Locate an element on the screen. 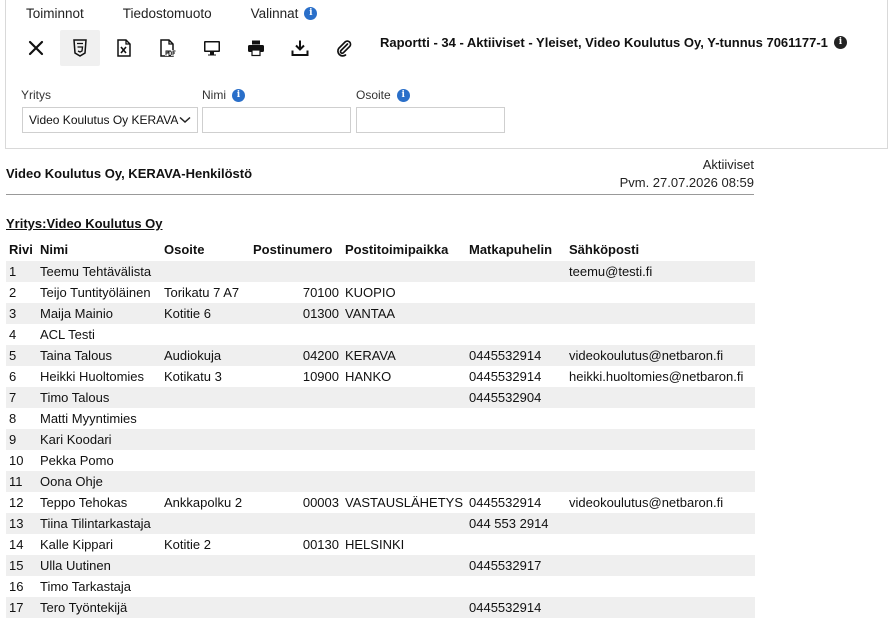  table-row: 7 Timo Talous 0445532904 is located at coordinates (380, 397).